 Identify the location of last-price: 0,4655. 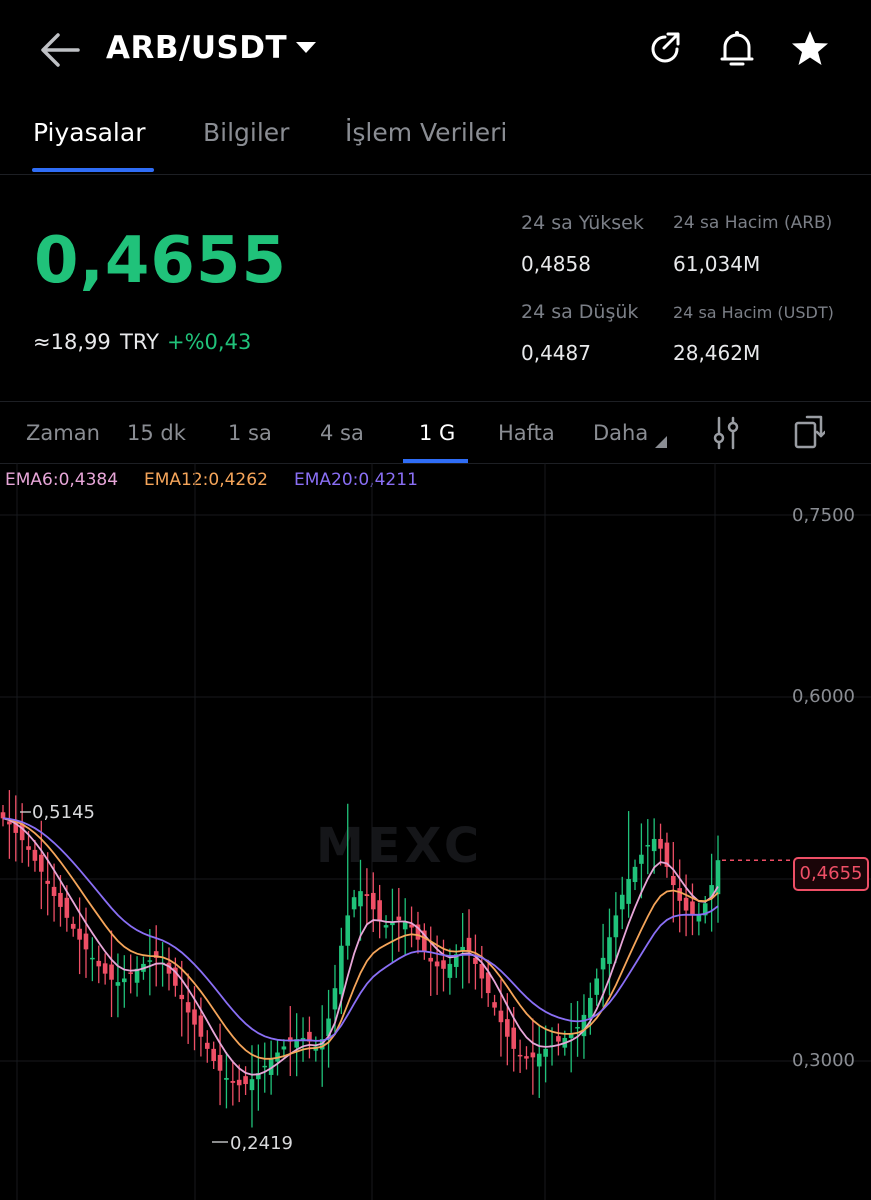
(160, 261).